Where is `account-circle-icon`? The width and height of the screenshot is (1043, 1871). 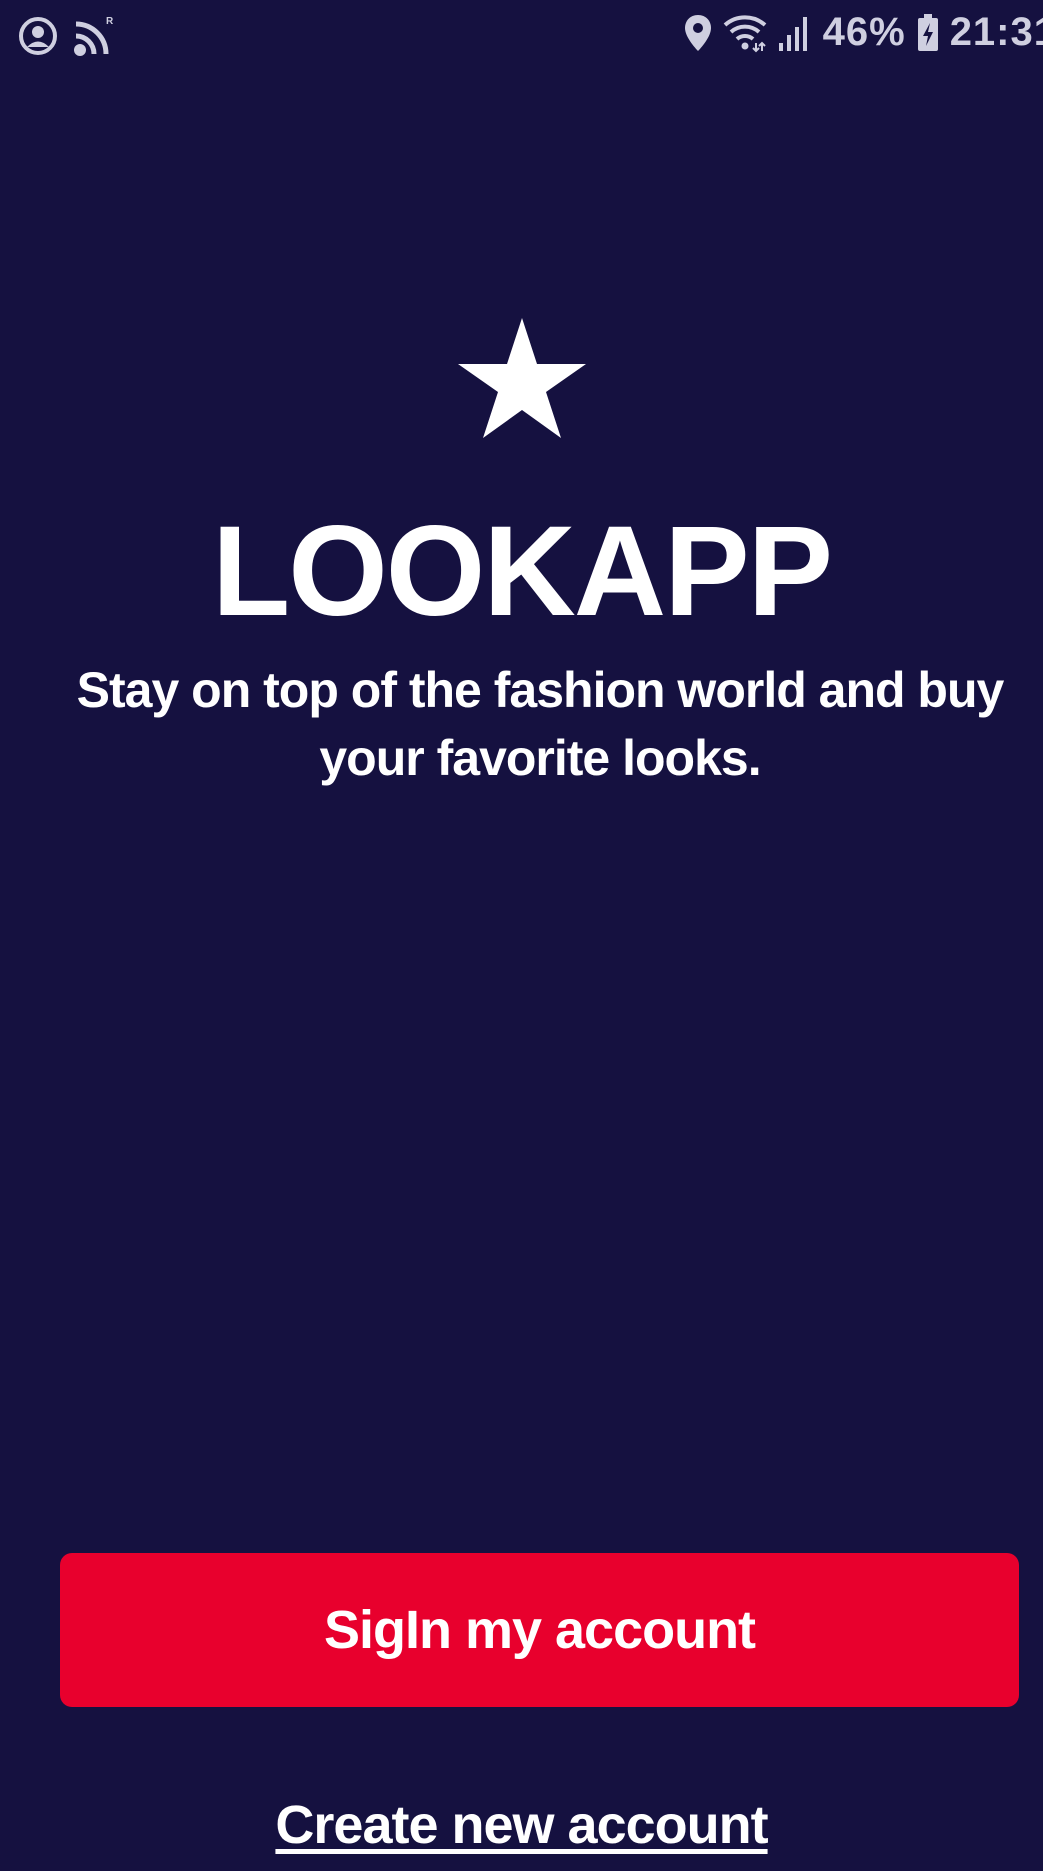
account-circle-icon is located at coordinates (38, 36).